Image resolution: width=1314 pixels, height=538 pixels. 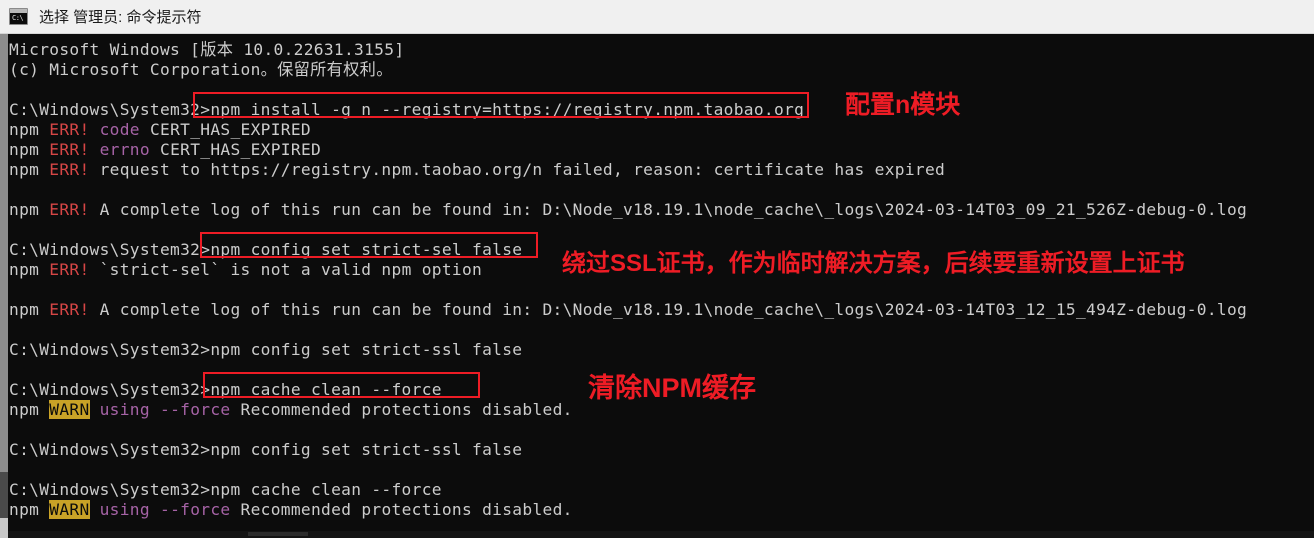 I want to click on console-segment: Microsoft Windows [版本 10.0.22631.3155], so click(x=207, y=49).